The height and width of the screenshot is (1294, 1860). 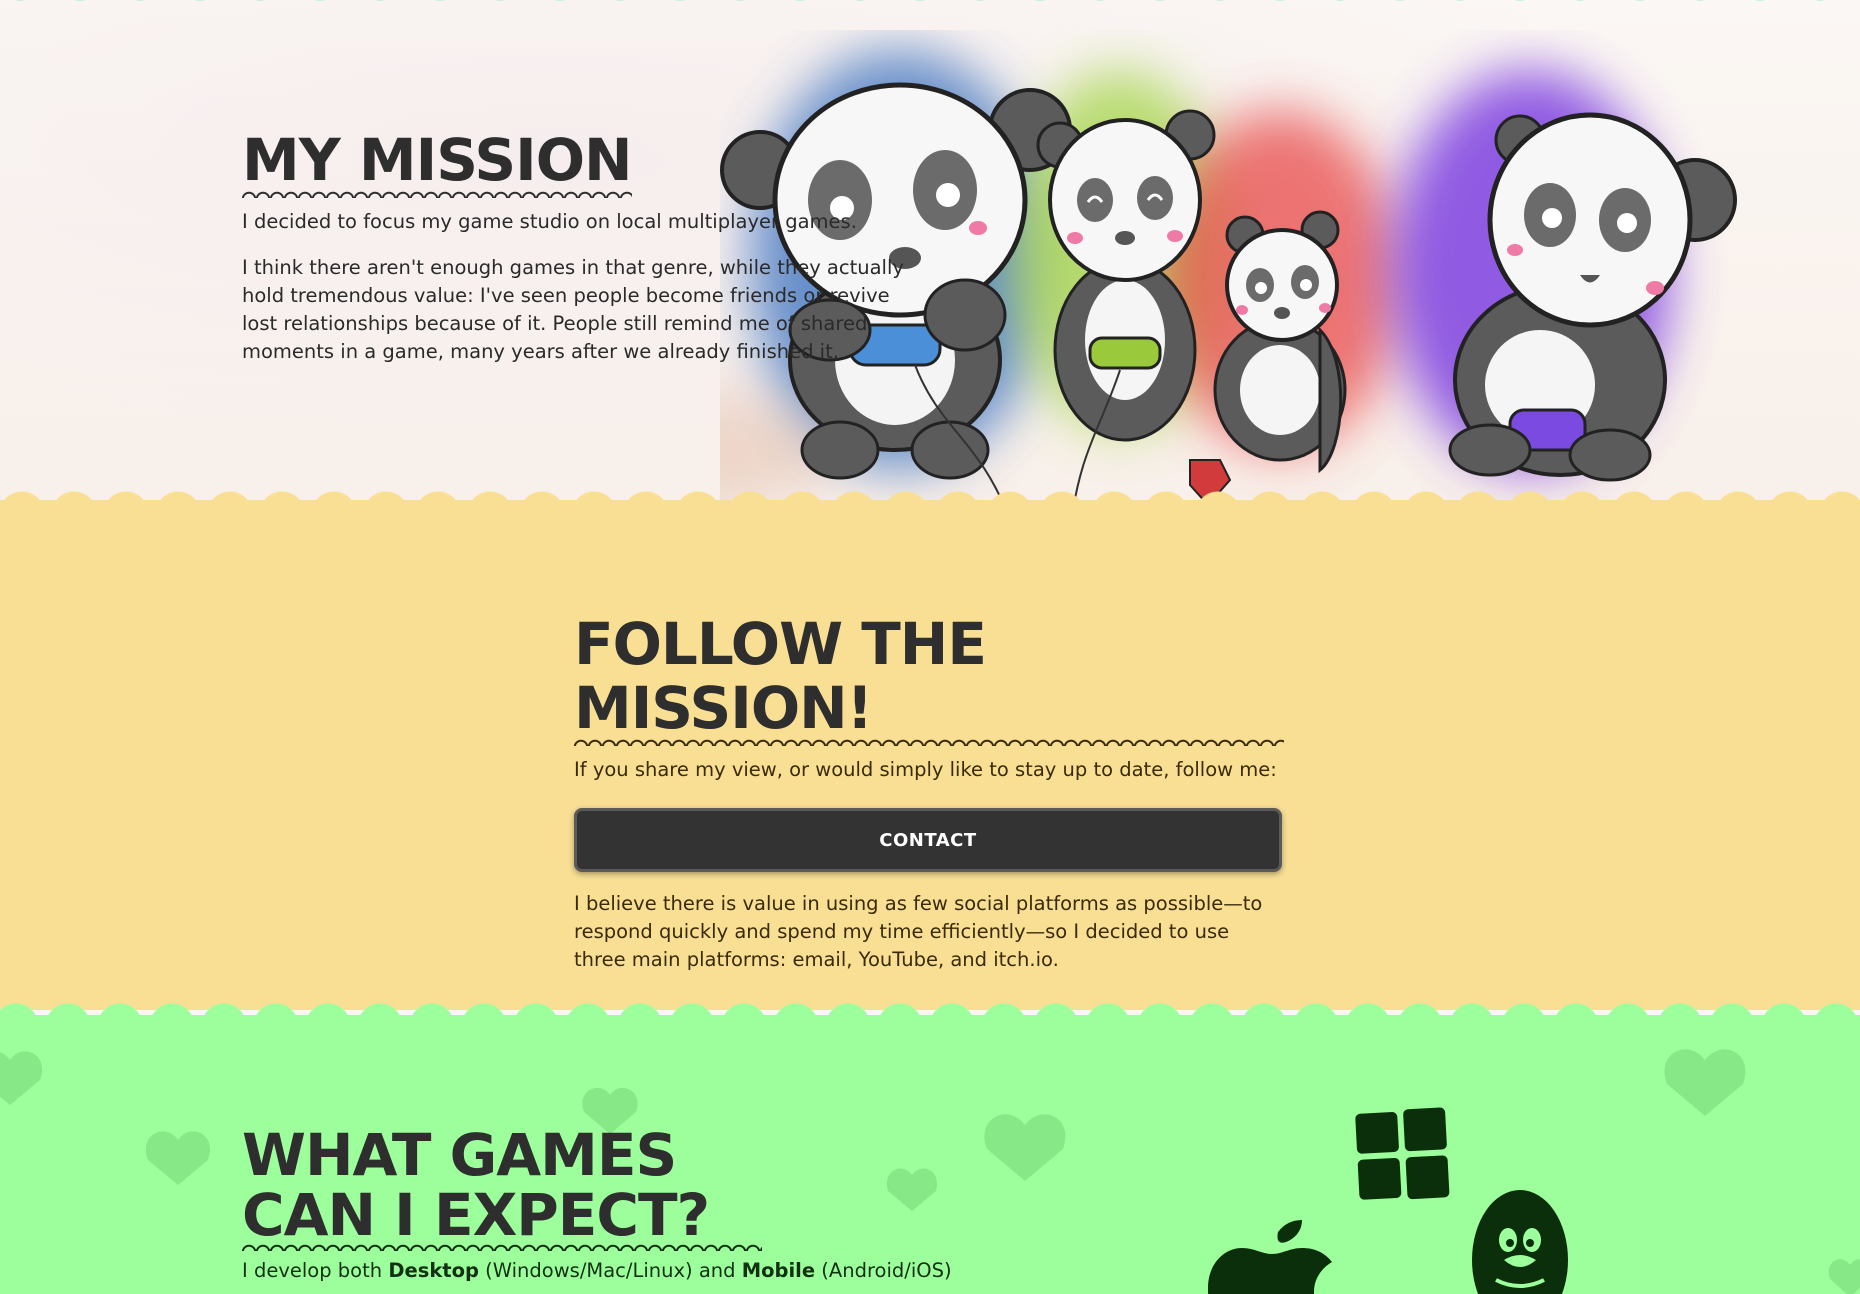 What do you see at coordinates (930, 504) in the screenshot?
I see `follow-scallop-border` at bounding box center [930, 504].